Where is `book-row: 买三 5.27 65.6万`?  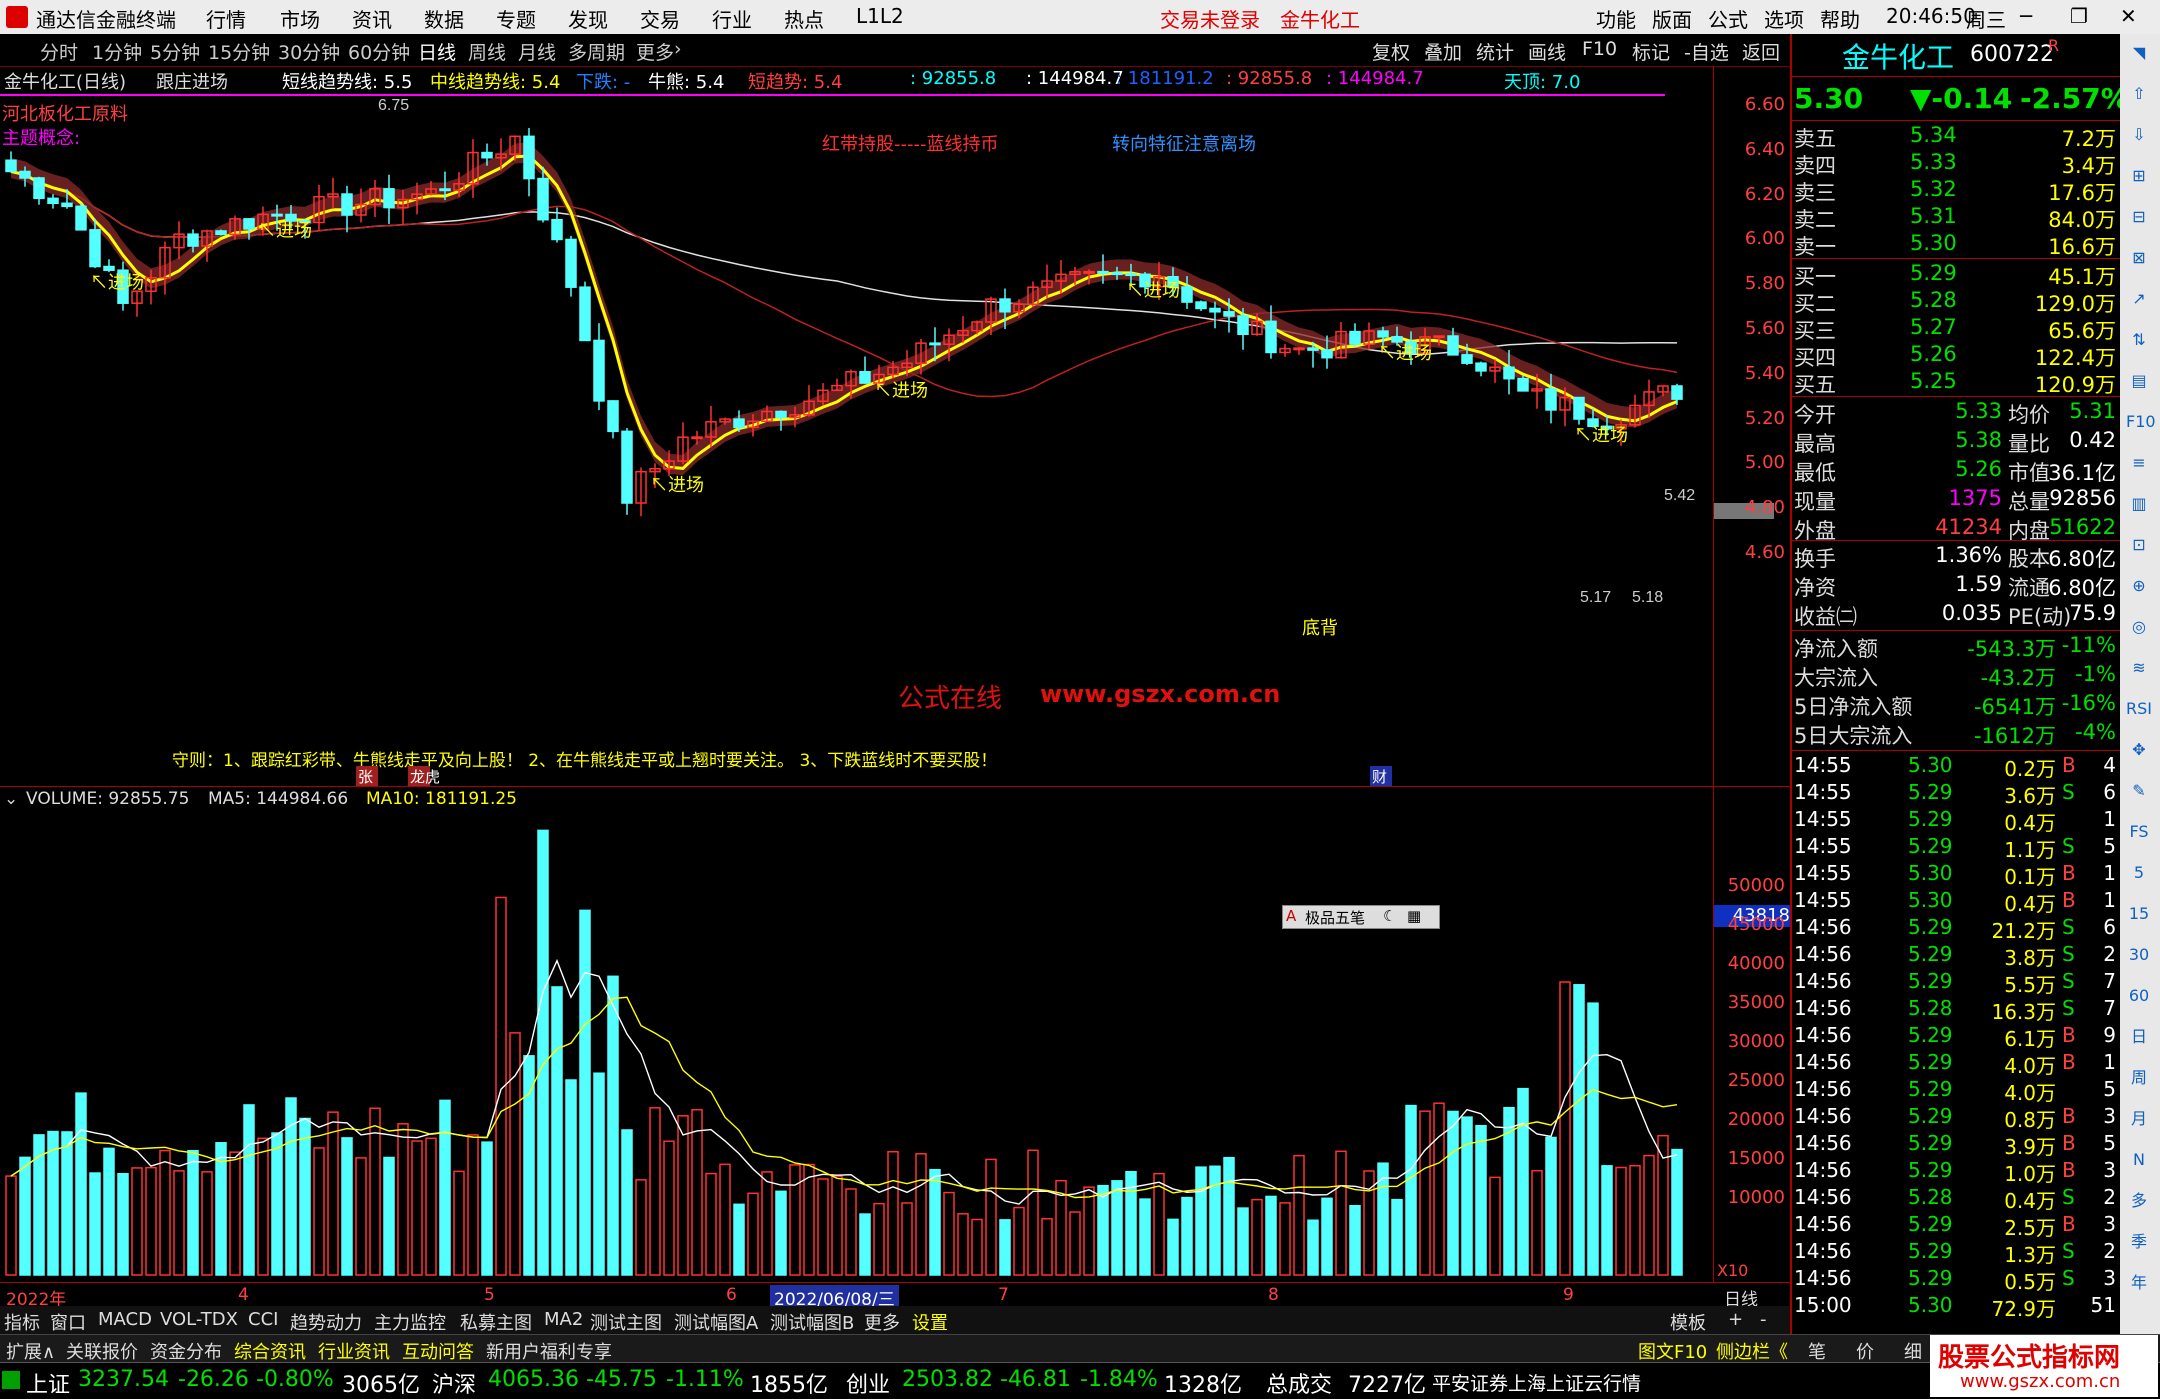 book-row: 买三 5.27 65.6万 is located at coordinates (1957, 328).